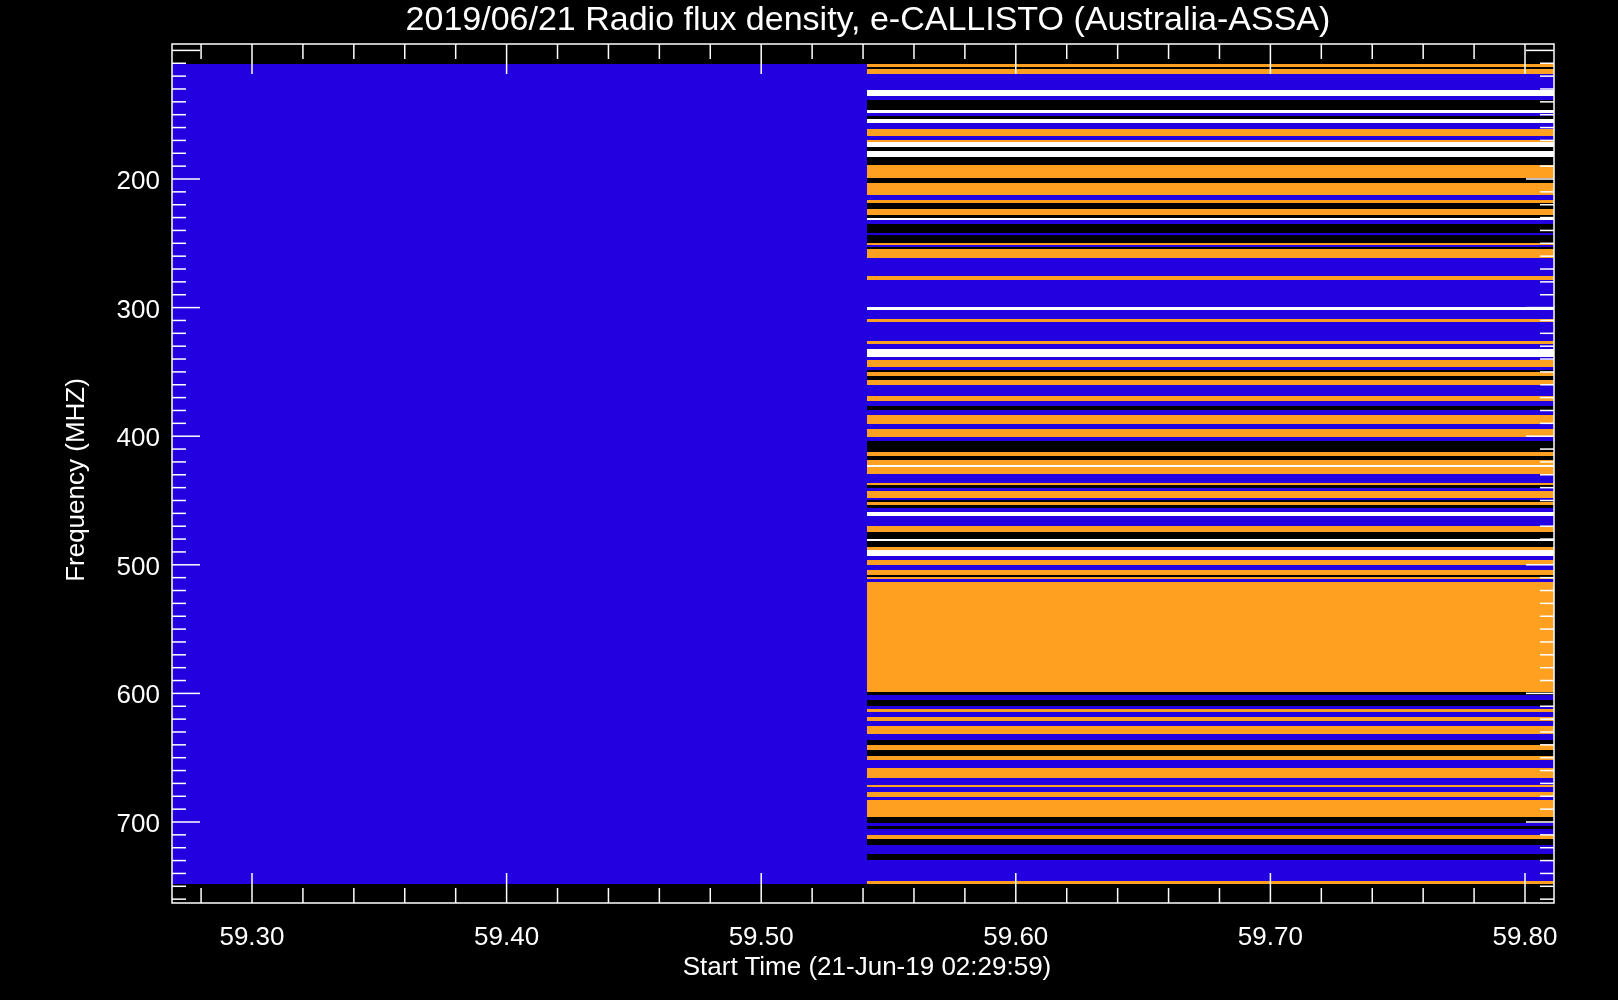  I want to click on x-tick-label: 59.50, so click(761, 936).